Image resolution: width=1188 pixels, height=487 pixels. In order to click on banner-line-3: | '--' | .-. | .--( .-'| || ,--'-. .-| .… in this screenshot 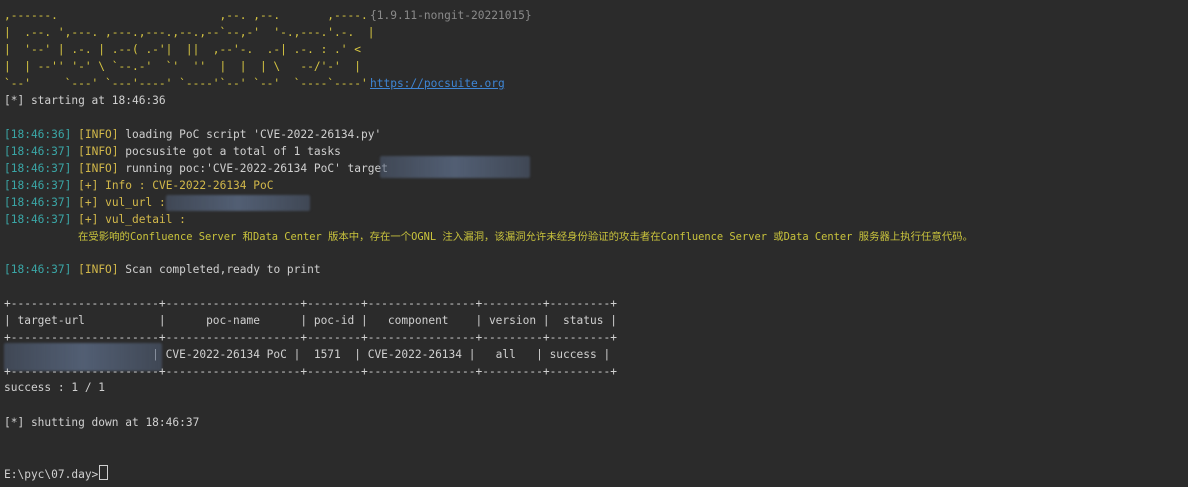, I will do `click(182, 49)`.